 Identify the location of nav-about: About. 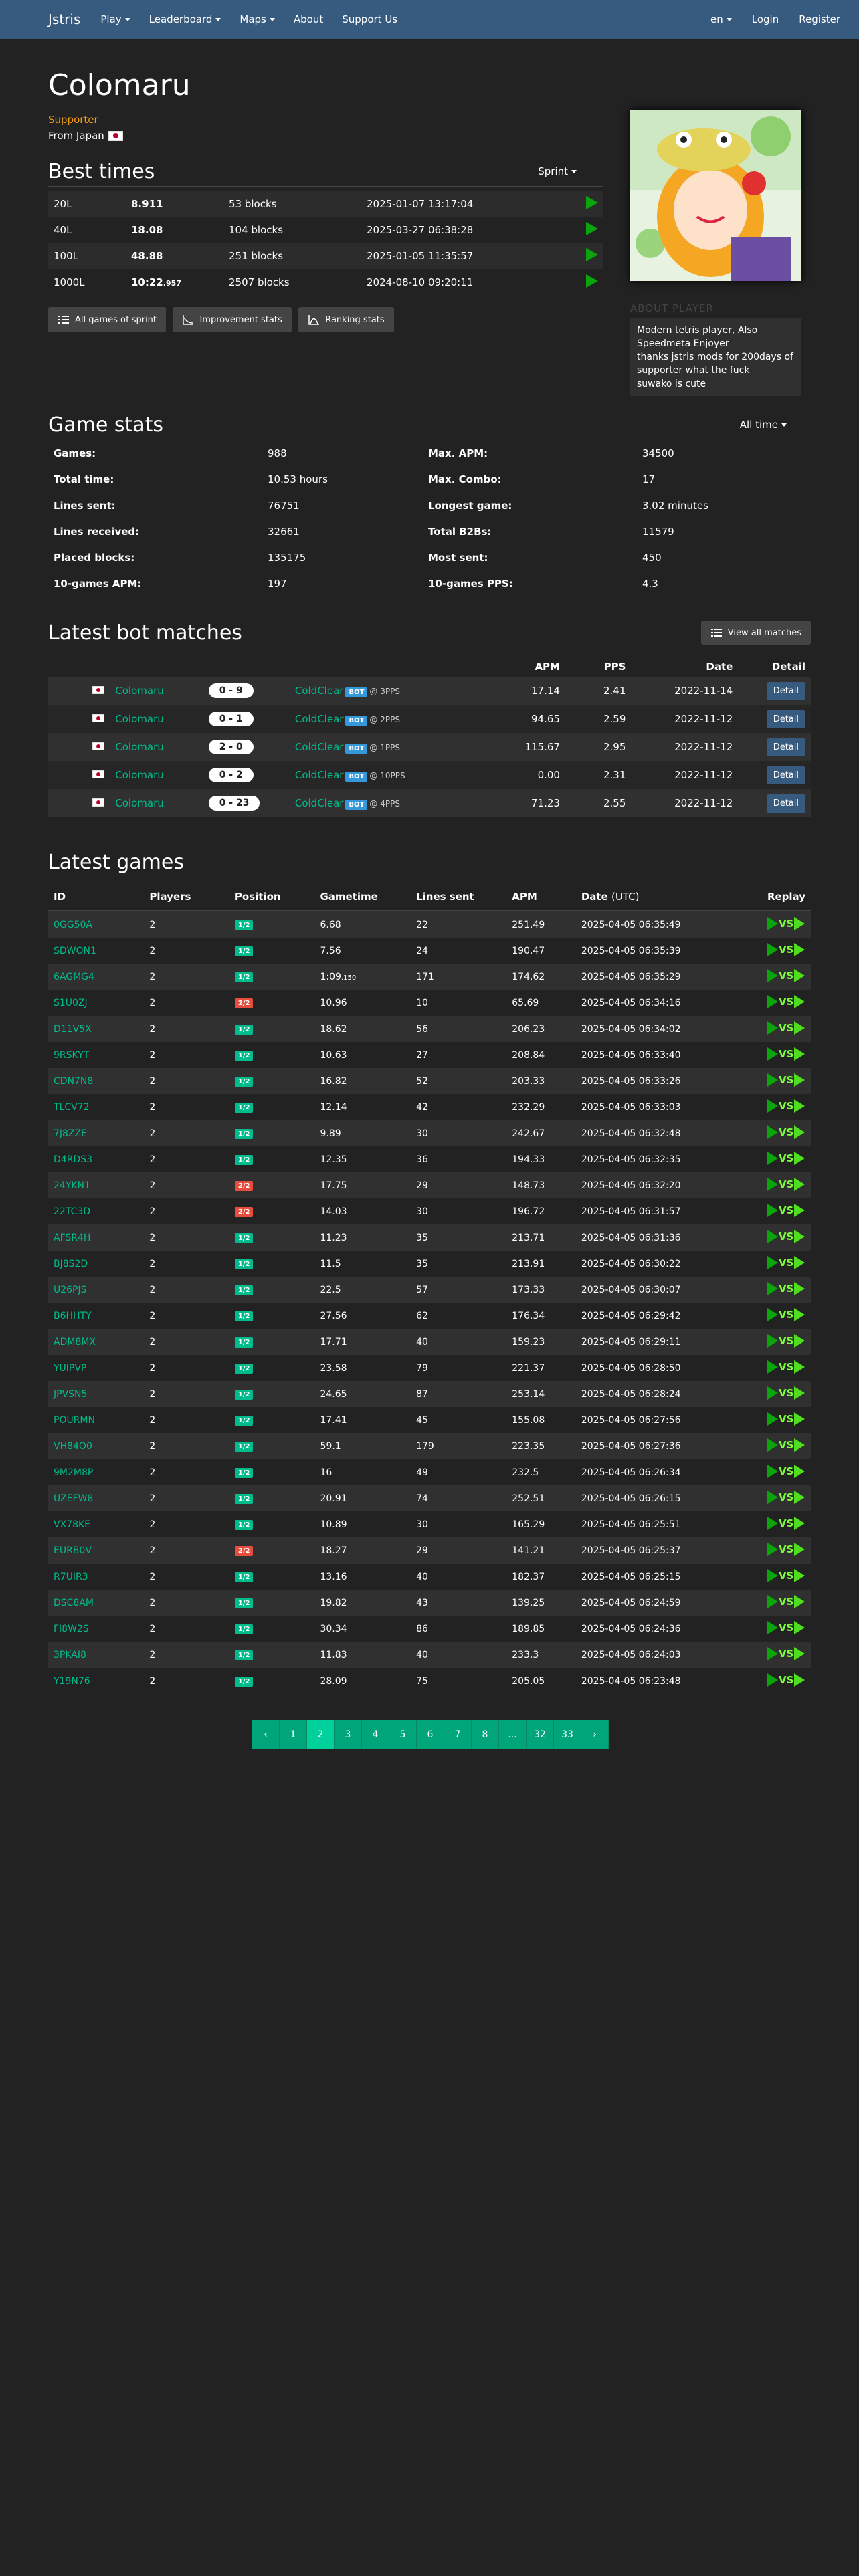
(308, 19).